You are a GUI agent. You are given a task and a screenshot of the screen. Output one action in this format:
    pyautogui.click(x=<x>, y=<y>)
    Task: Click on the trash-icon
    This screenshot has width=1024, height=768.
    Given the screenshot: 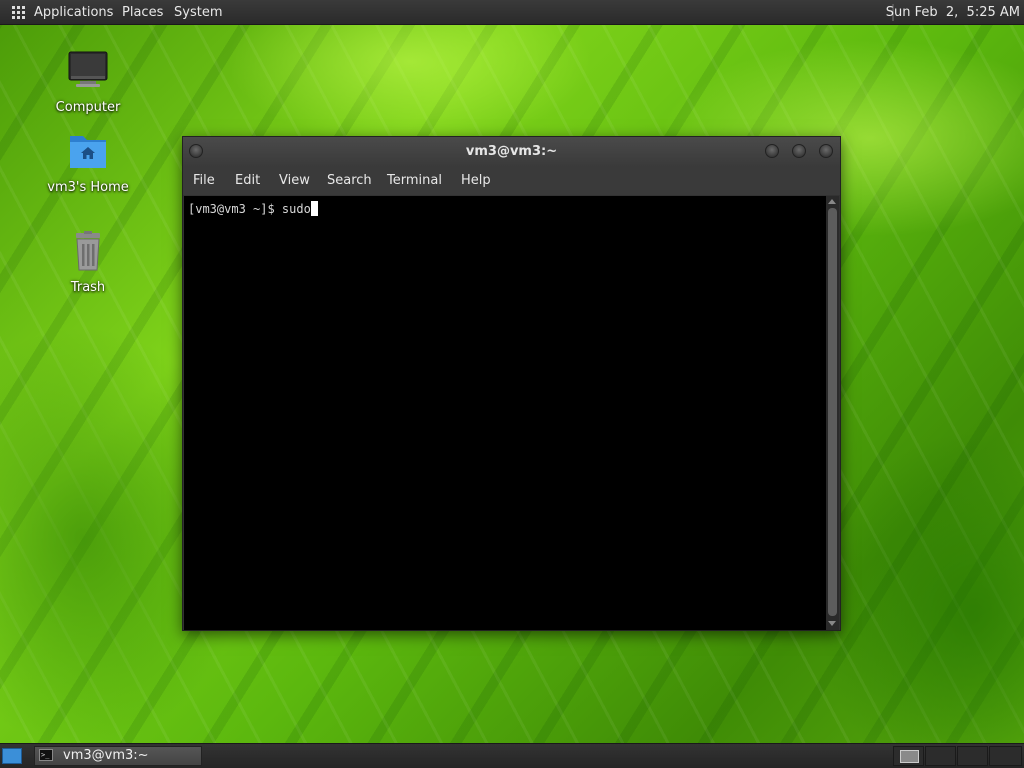 What is the action you would take?
    pyautogui.click(x=88, y=251)
    